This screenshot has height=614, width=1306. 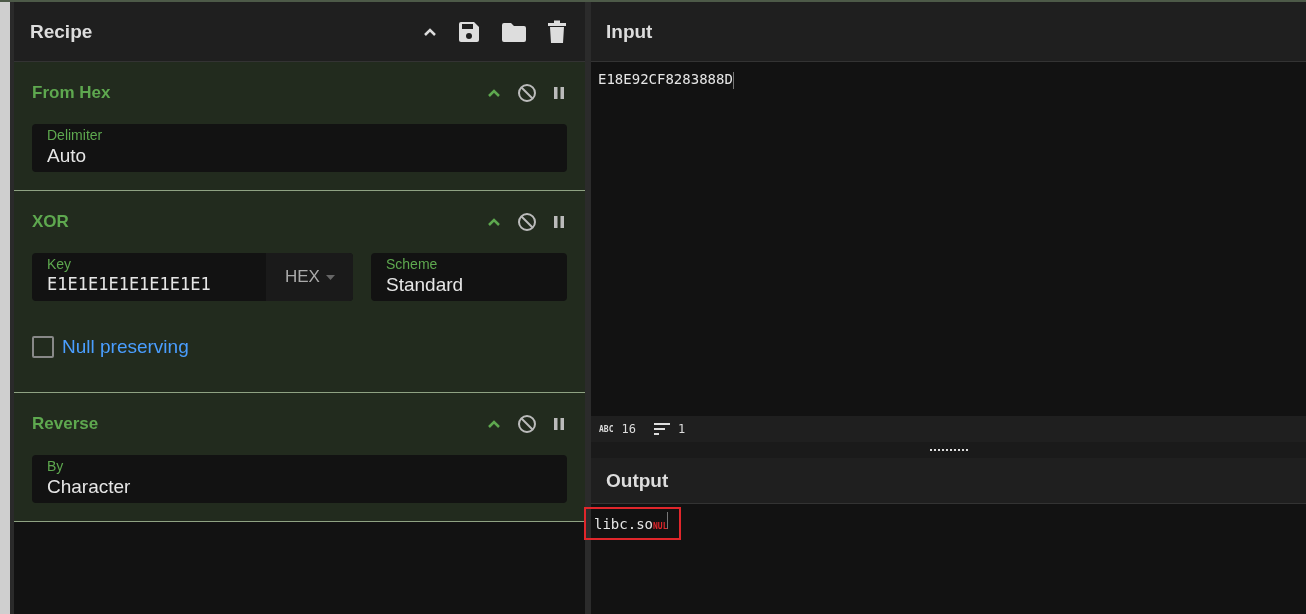 I want to click on field-value: Auto, so click(x=67, y=156).